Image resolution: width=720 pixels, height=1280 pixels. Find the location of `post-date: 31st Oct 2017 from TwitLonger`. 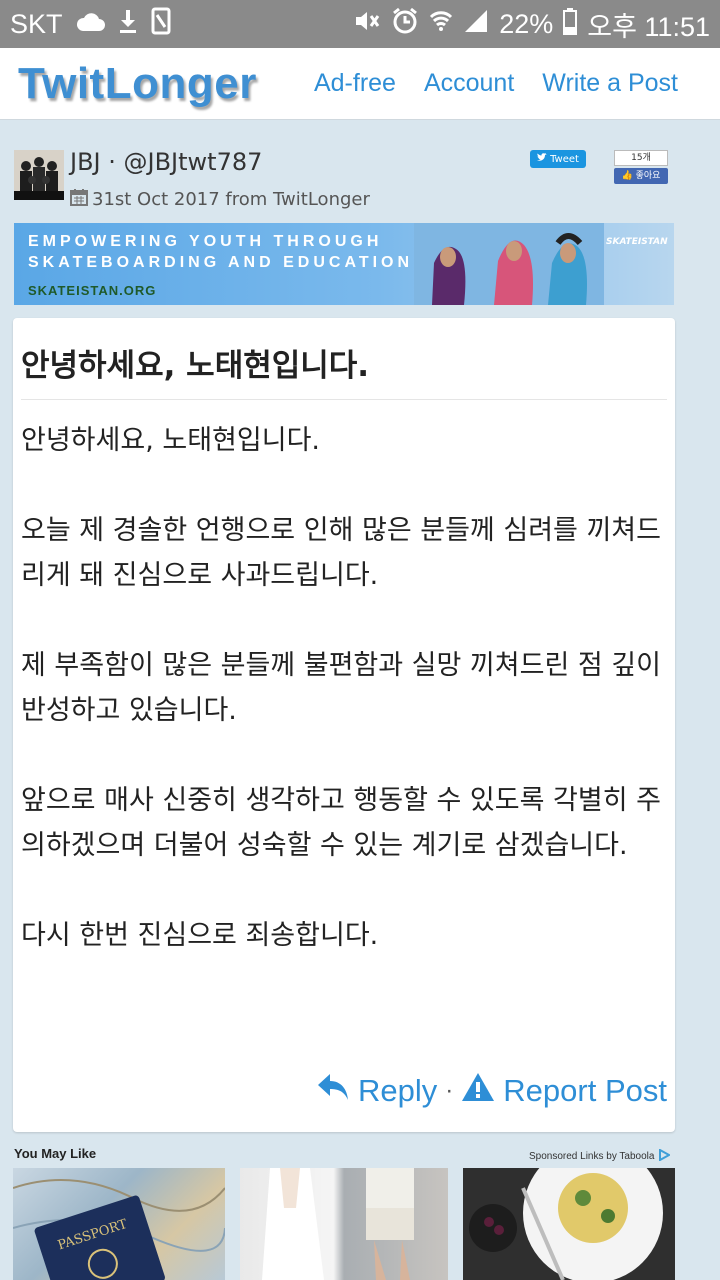

post-date: 31st Oct 2017 from TwitLonger is located at coordinates (220, 199).